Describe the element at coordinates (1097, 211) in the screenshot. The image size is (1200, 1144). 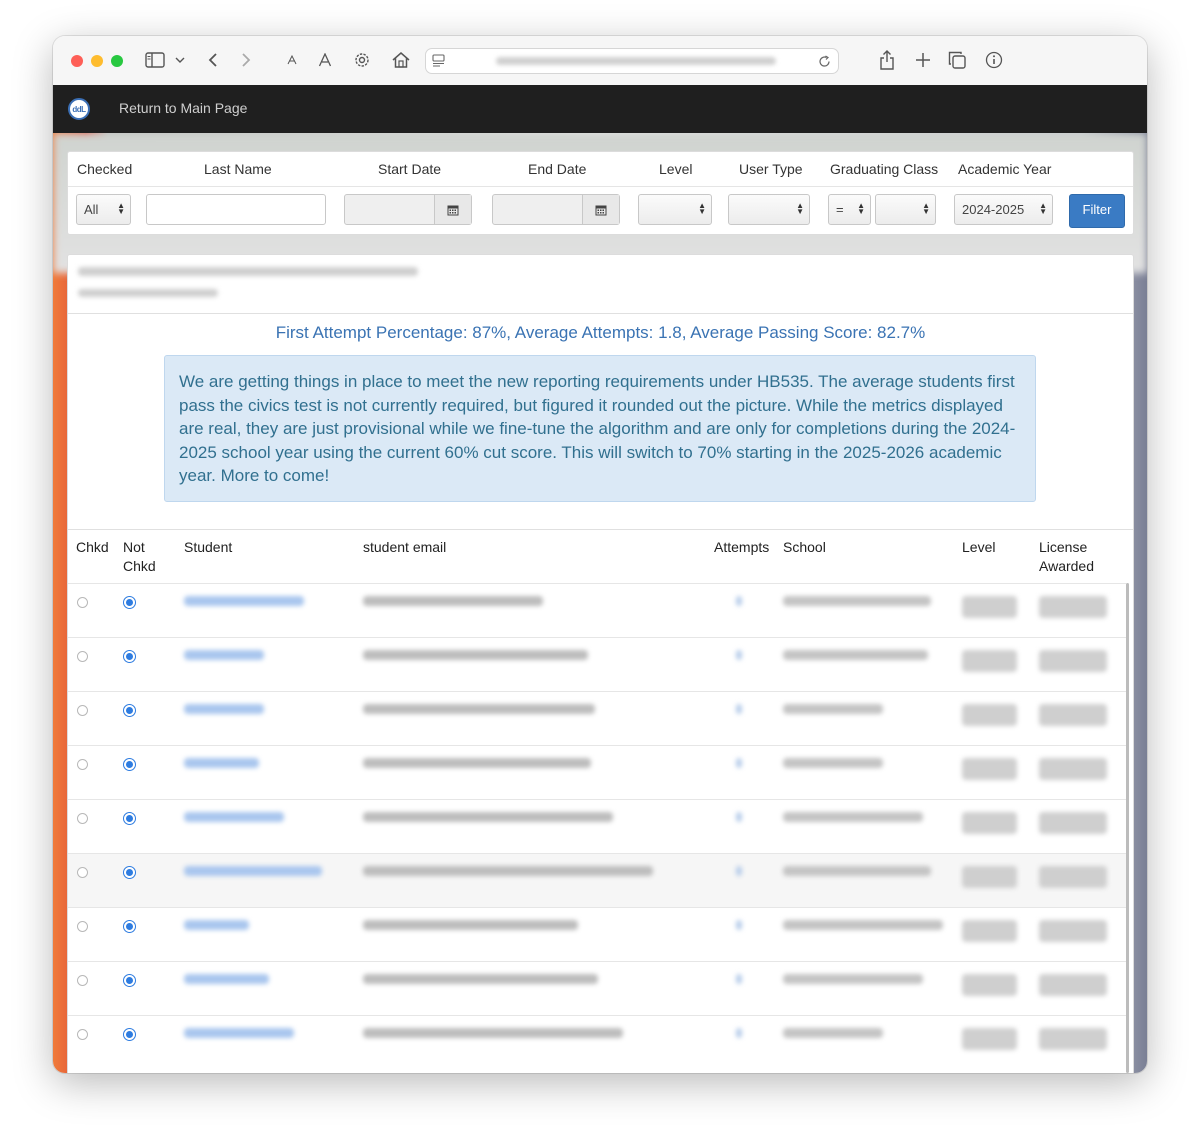
I see `filter-button: Filter` at that location.